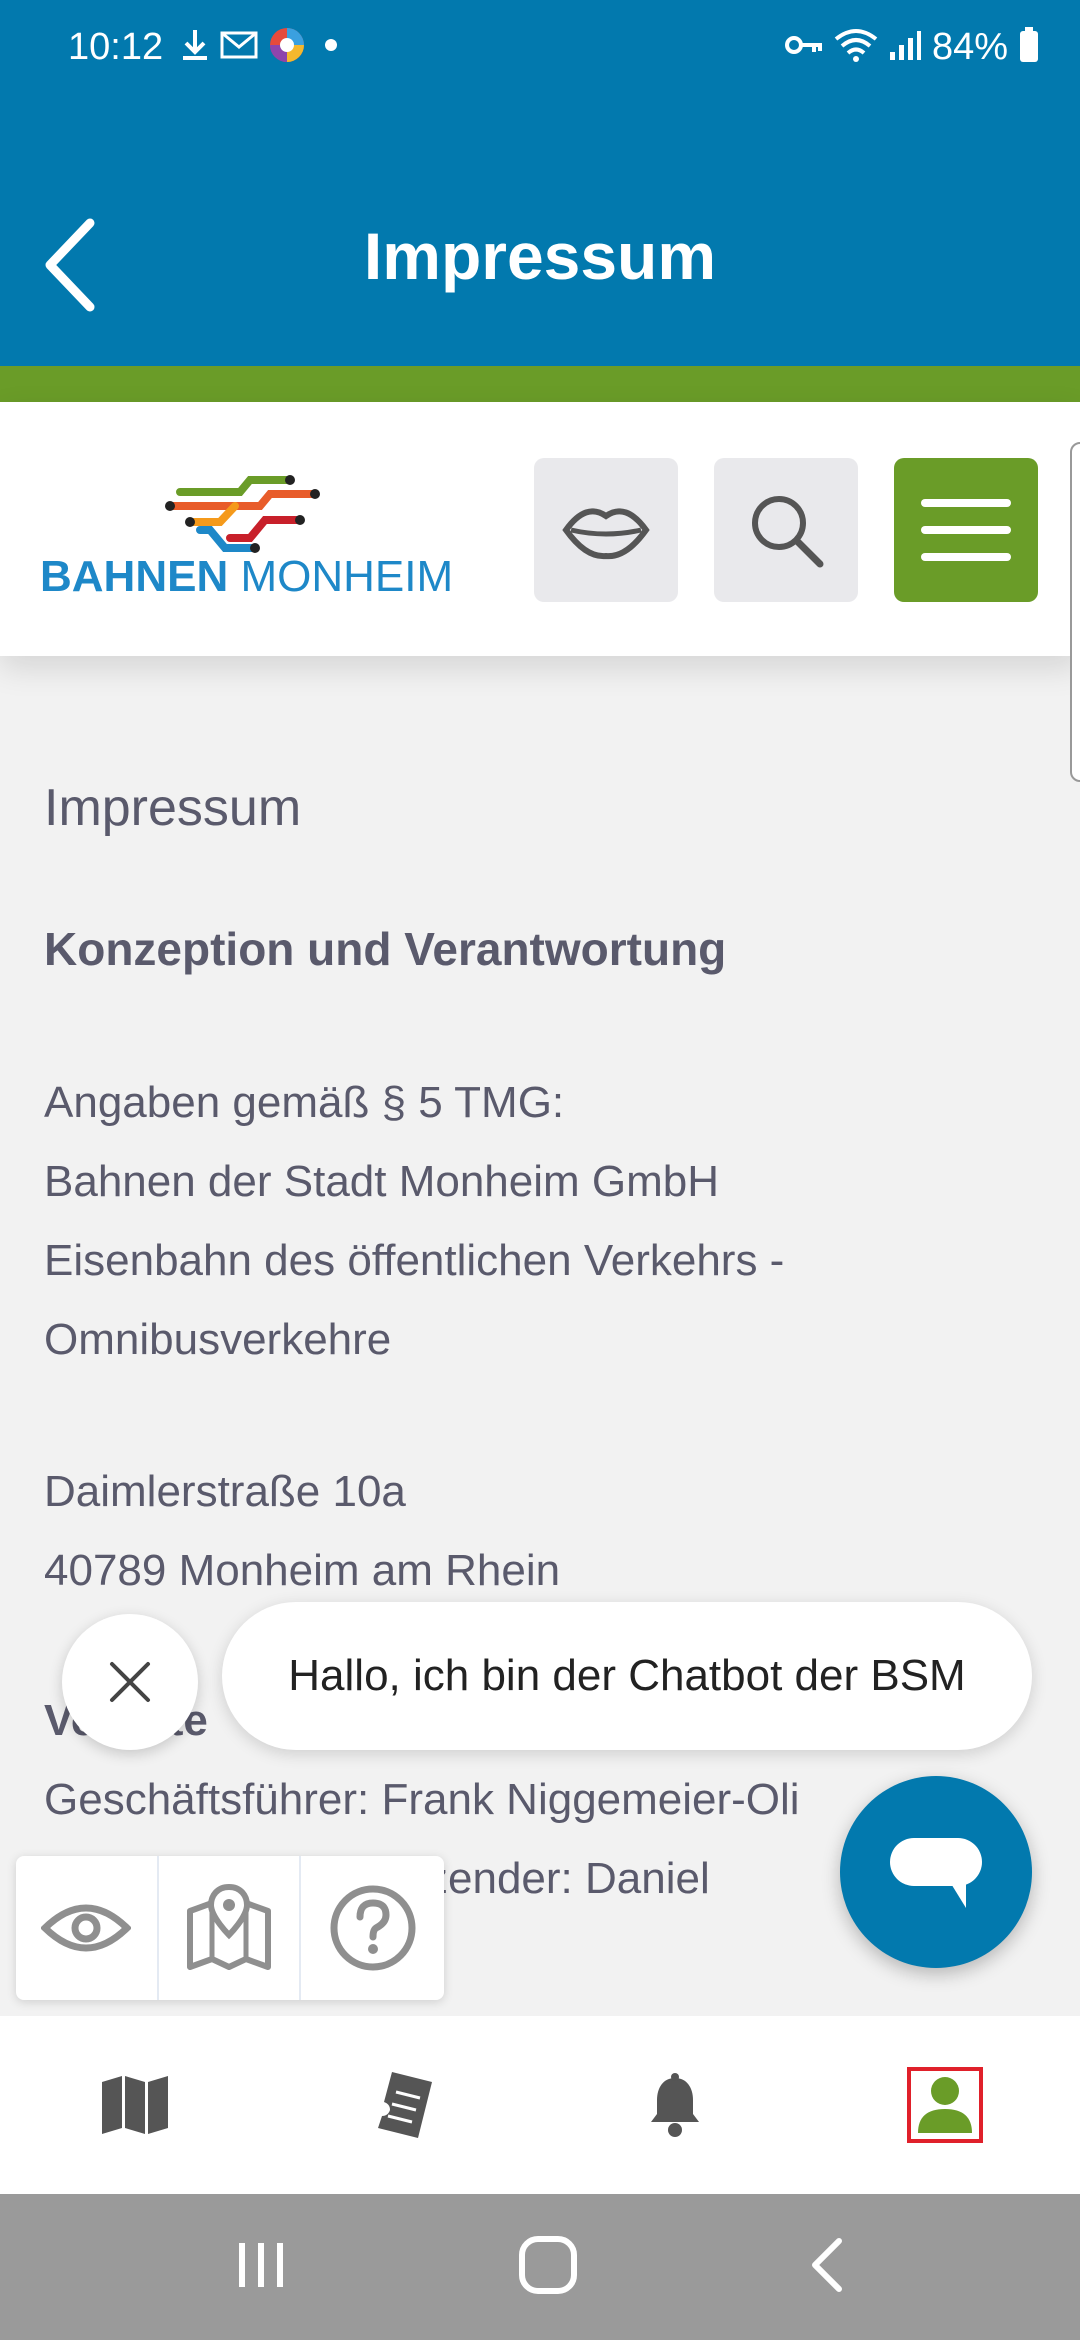  I want to click on profile-icon, so click(945, 2105).